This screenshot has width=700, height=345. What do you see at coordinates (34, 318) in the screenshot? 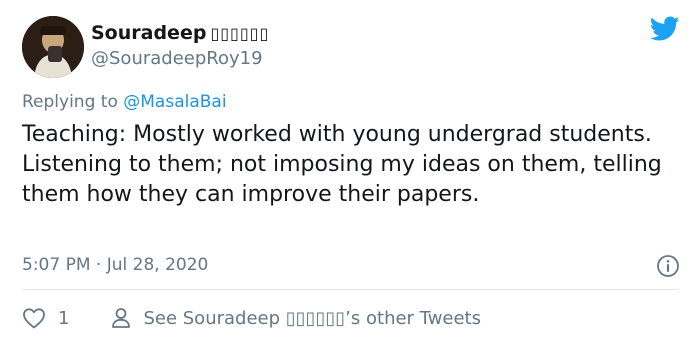
I see `heart-icon` at bounding box center [34, 318].